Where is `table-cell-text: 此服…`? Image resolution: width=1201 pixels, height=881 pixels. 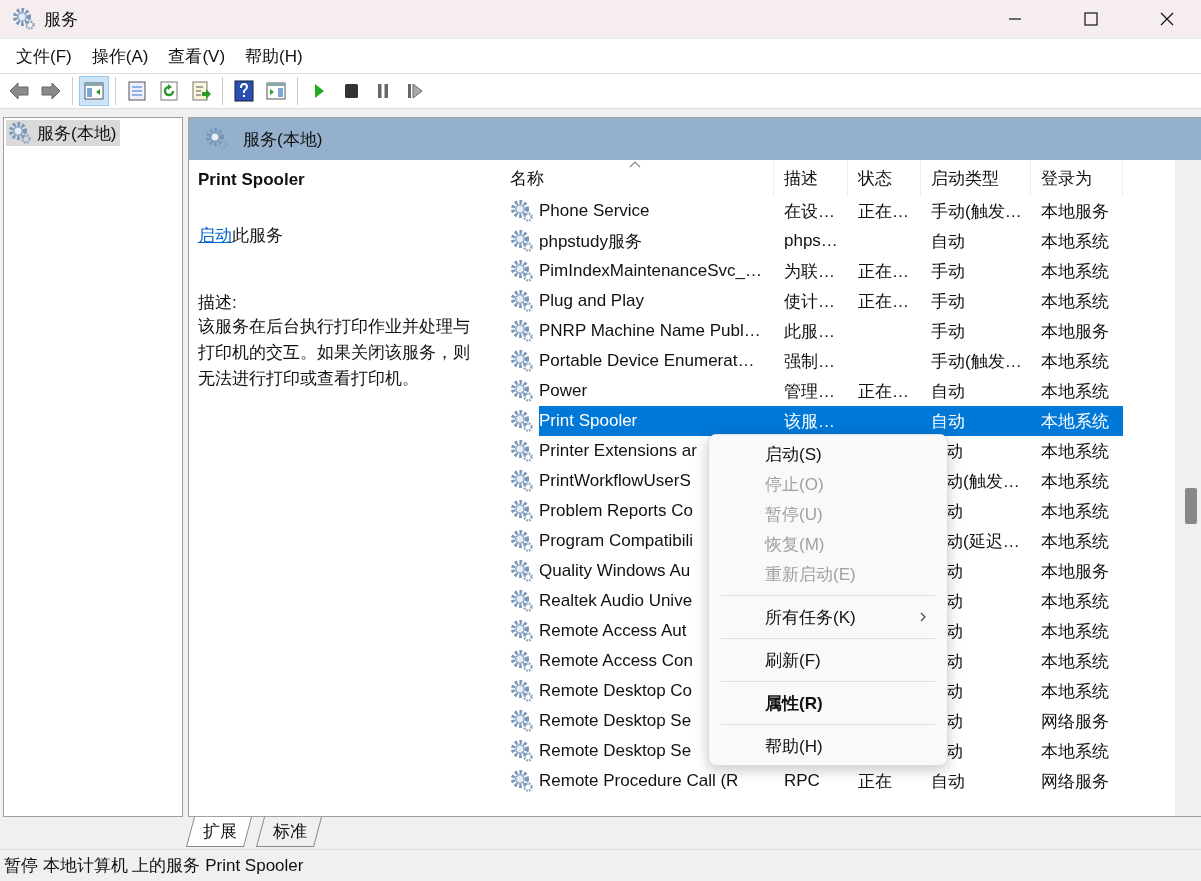
table-cell-text: 此服… is located at coordinates (809, 331).